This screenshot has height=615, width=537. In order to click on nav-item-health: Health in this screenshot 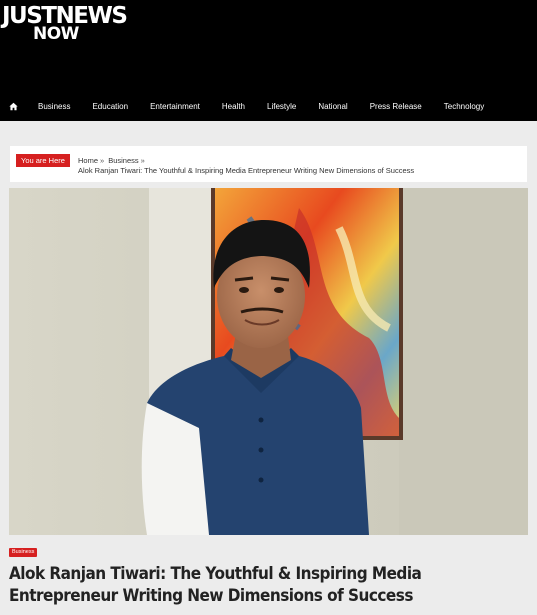, I will do `click(233, 106)`.